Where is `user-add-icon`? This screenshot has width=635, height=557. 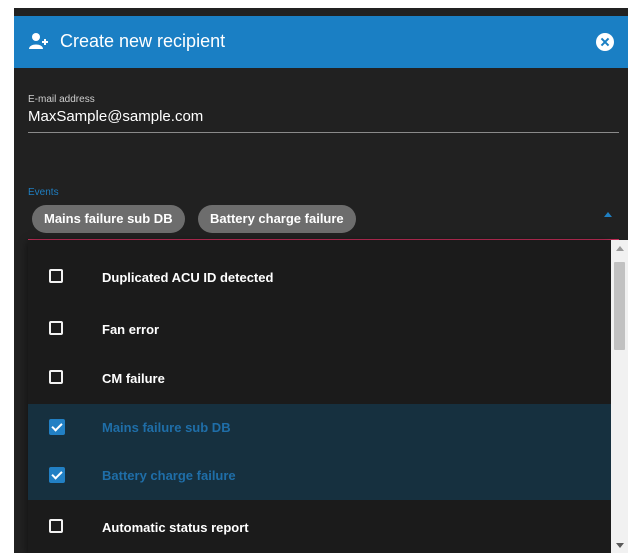 user-add-icon is located at coordinates (38, 43).